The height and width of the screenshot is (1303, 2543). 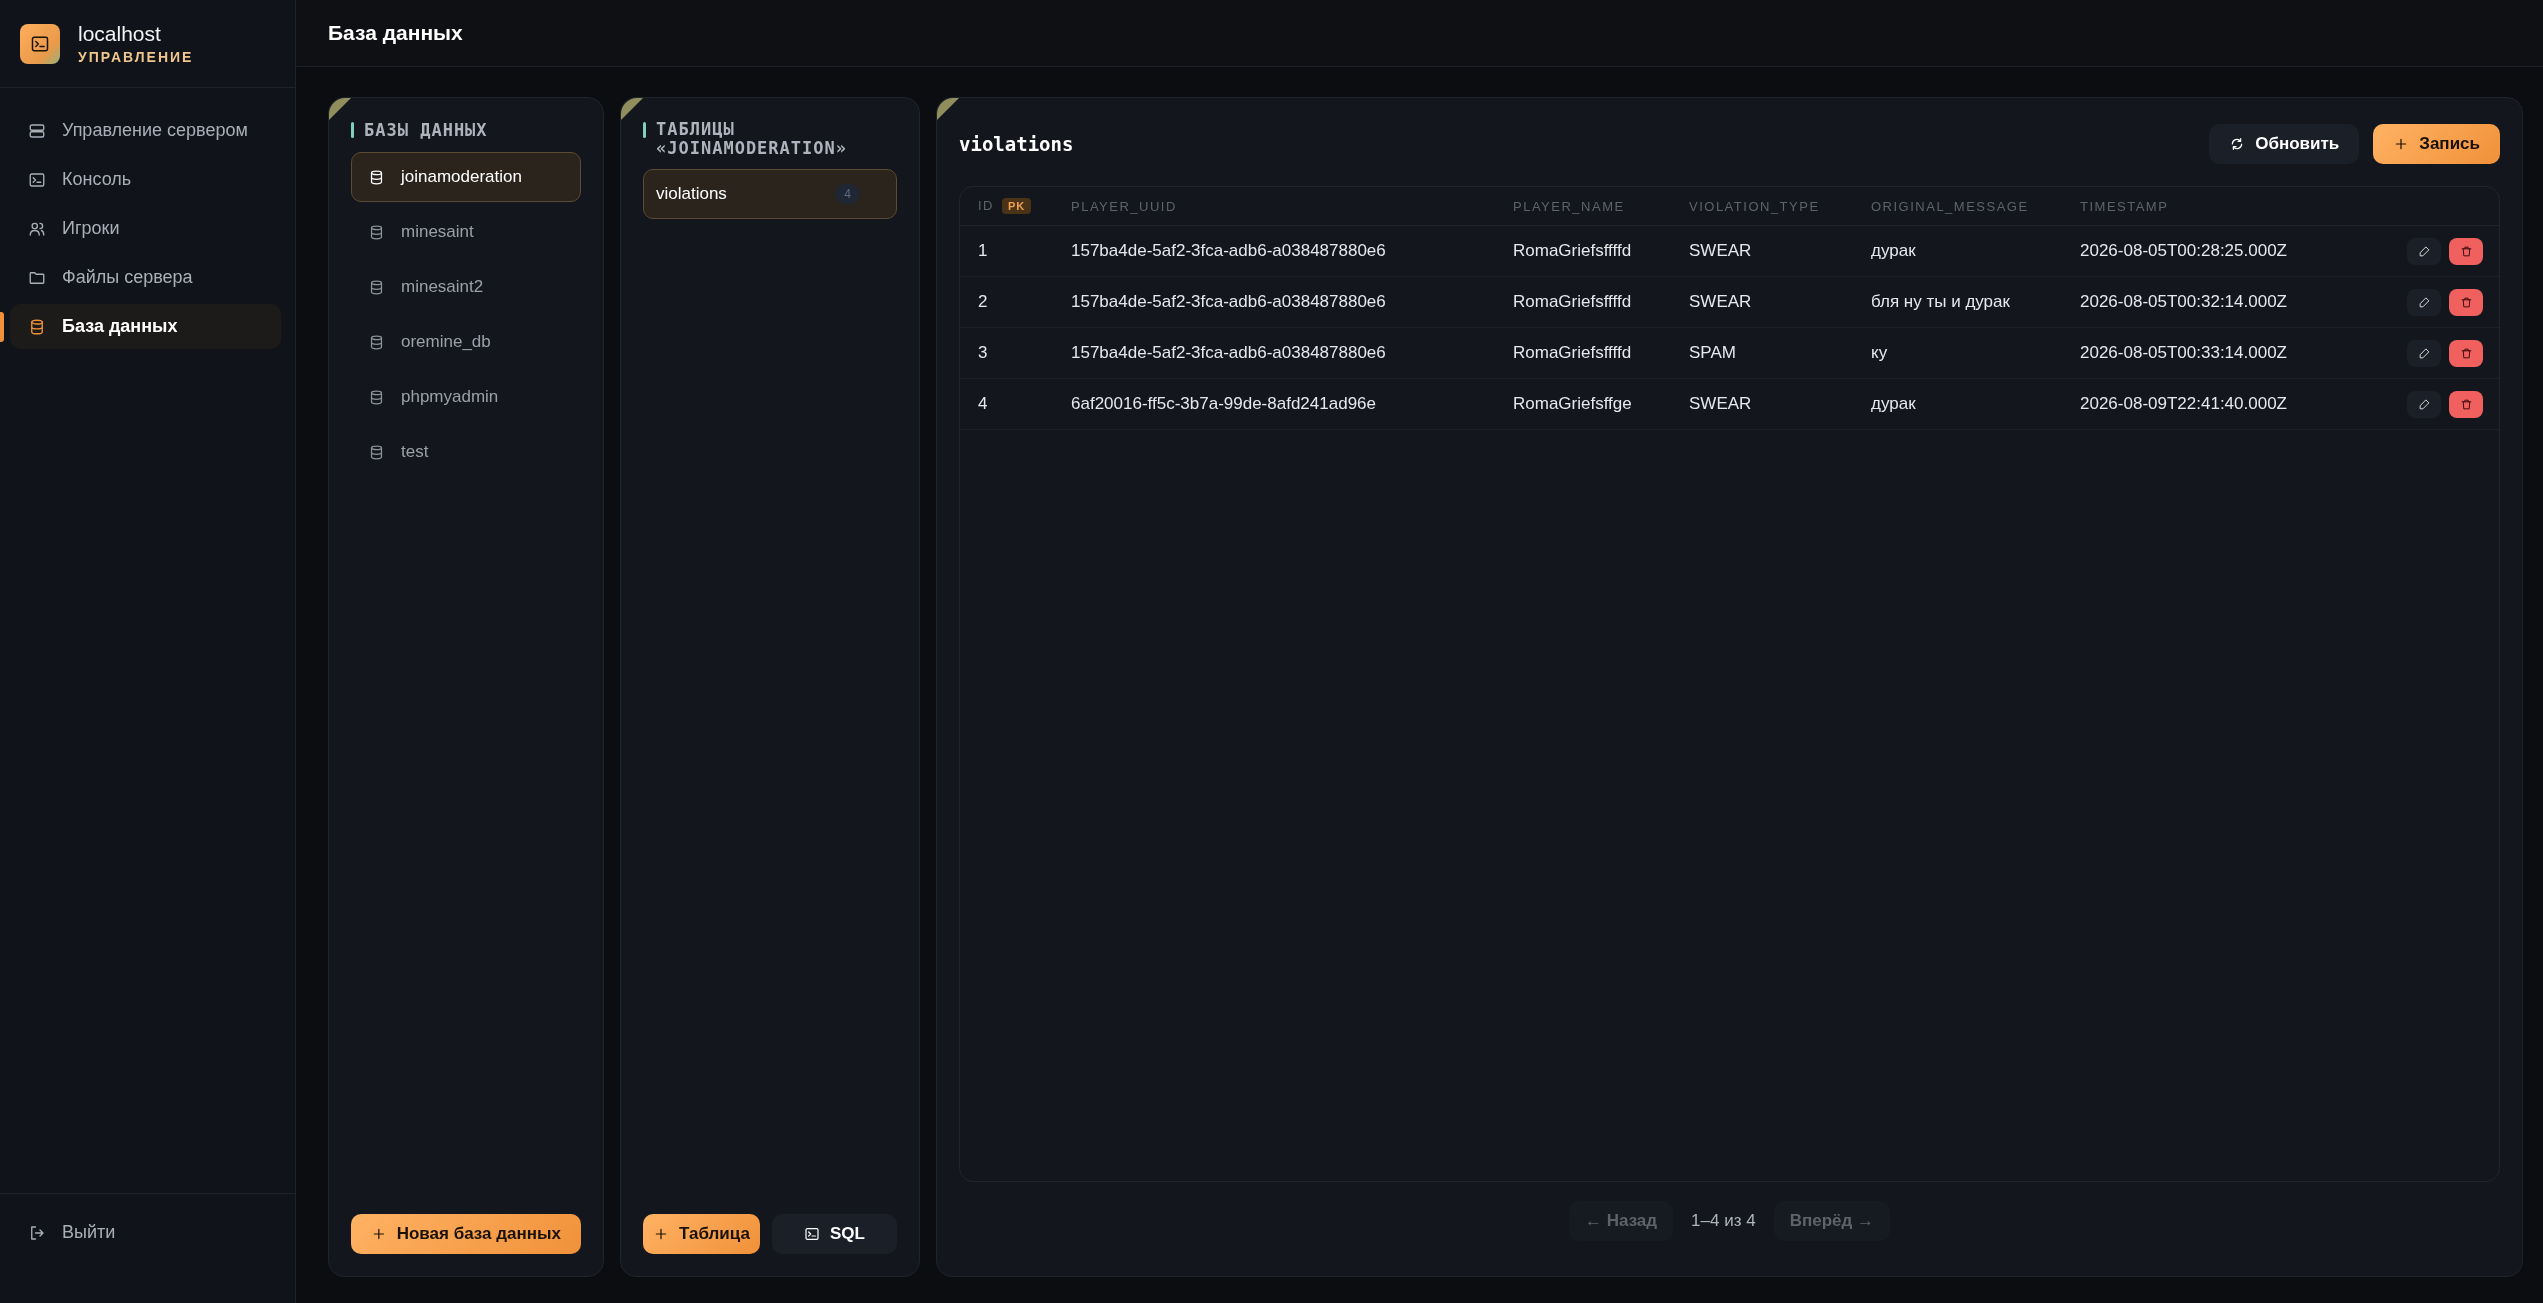 What do you see at coordinates (466, 177) in the screenshot?
I see `database-item: joinamoderation` at bounding box center [466, 177].